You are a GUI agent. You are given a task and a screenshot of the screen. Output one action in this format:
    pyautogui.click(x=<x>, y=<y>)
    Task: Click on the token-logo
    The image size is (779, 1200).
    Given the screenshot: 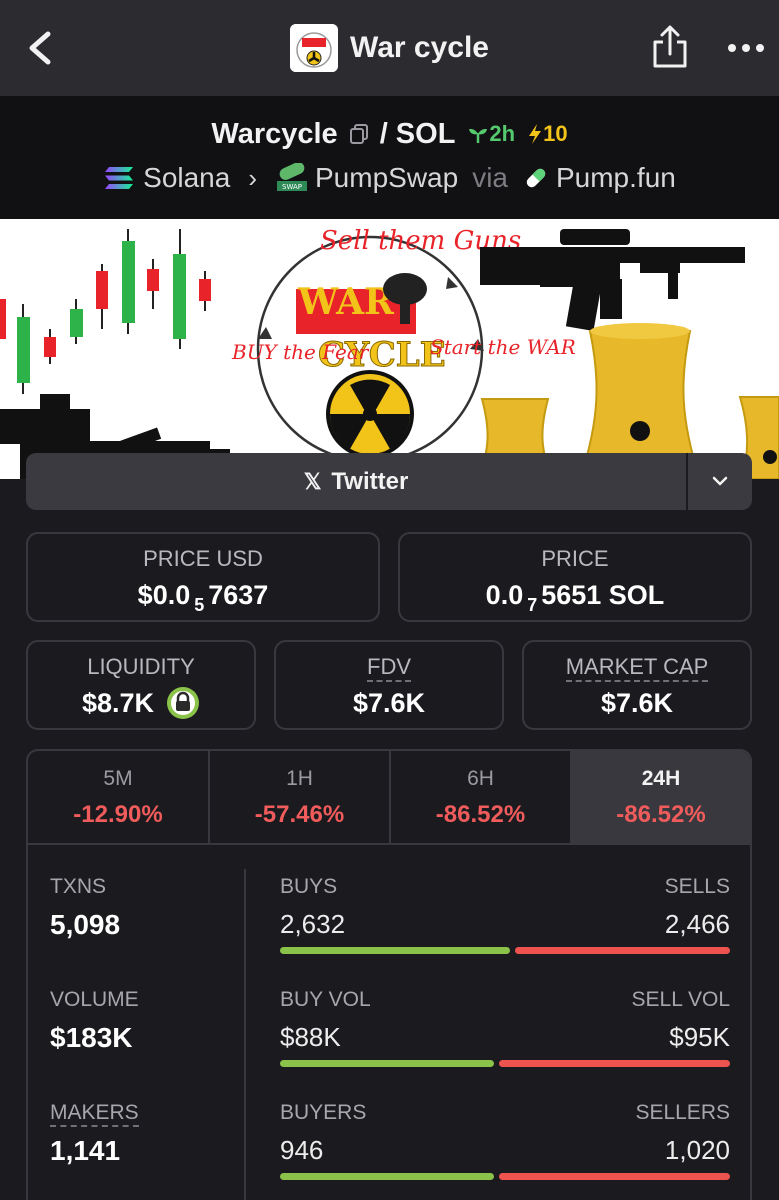 What is the action you would take?
    pyautogui.click(x=314, y=48)
    